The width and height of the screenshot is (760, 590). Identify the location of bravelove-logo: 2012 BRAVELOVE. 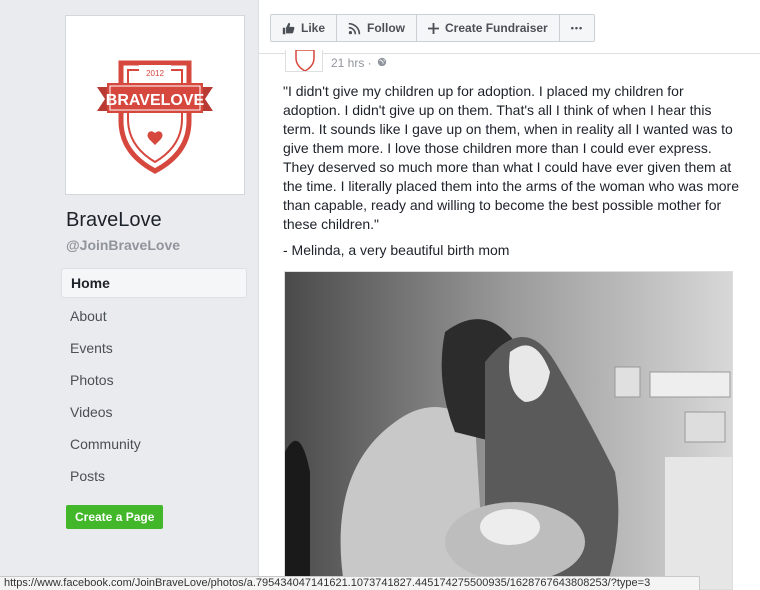
(155, 105).